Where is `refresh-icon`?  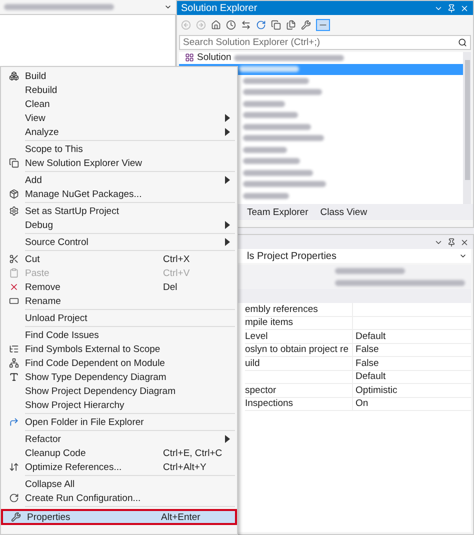 refresh-icon is located at coordinates (261, 25).